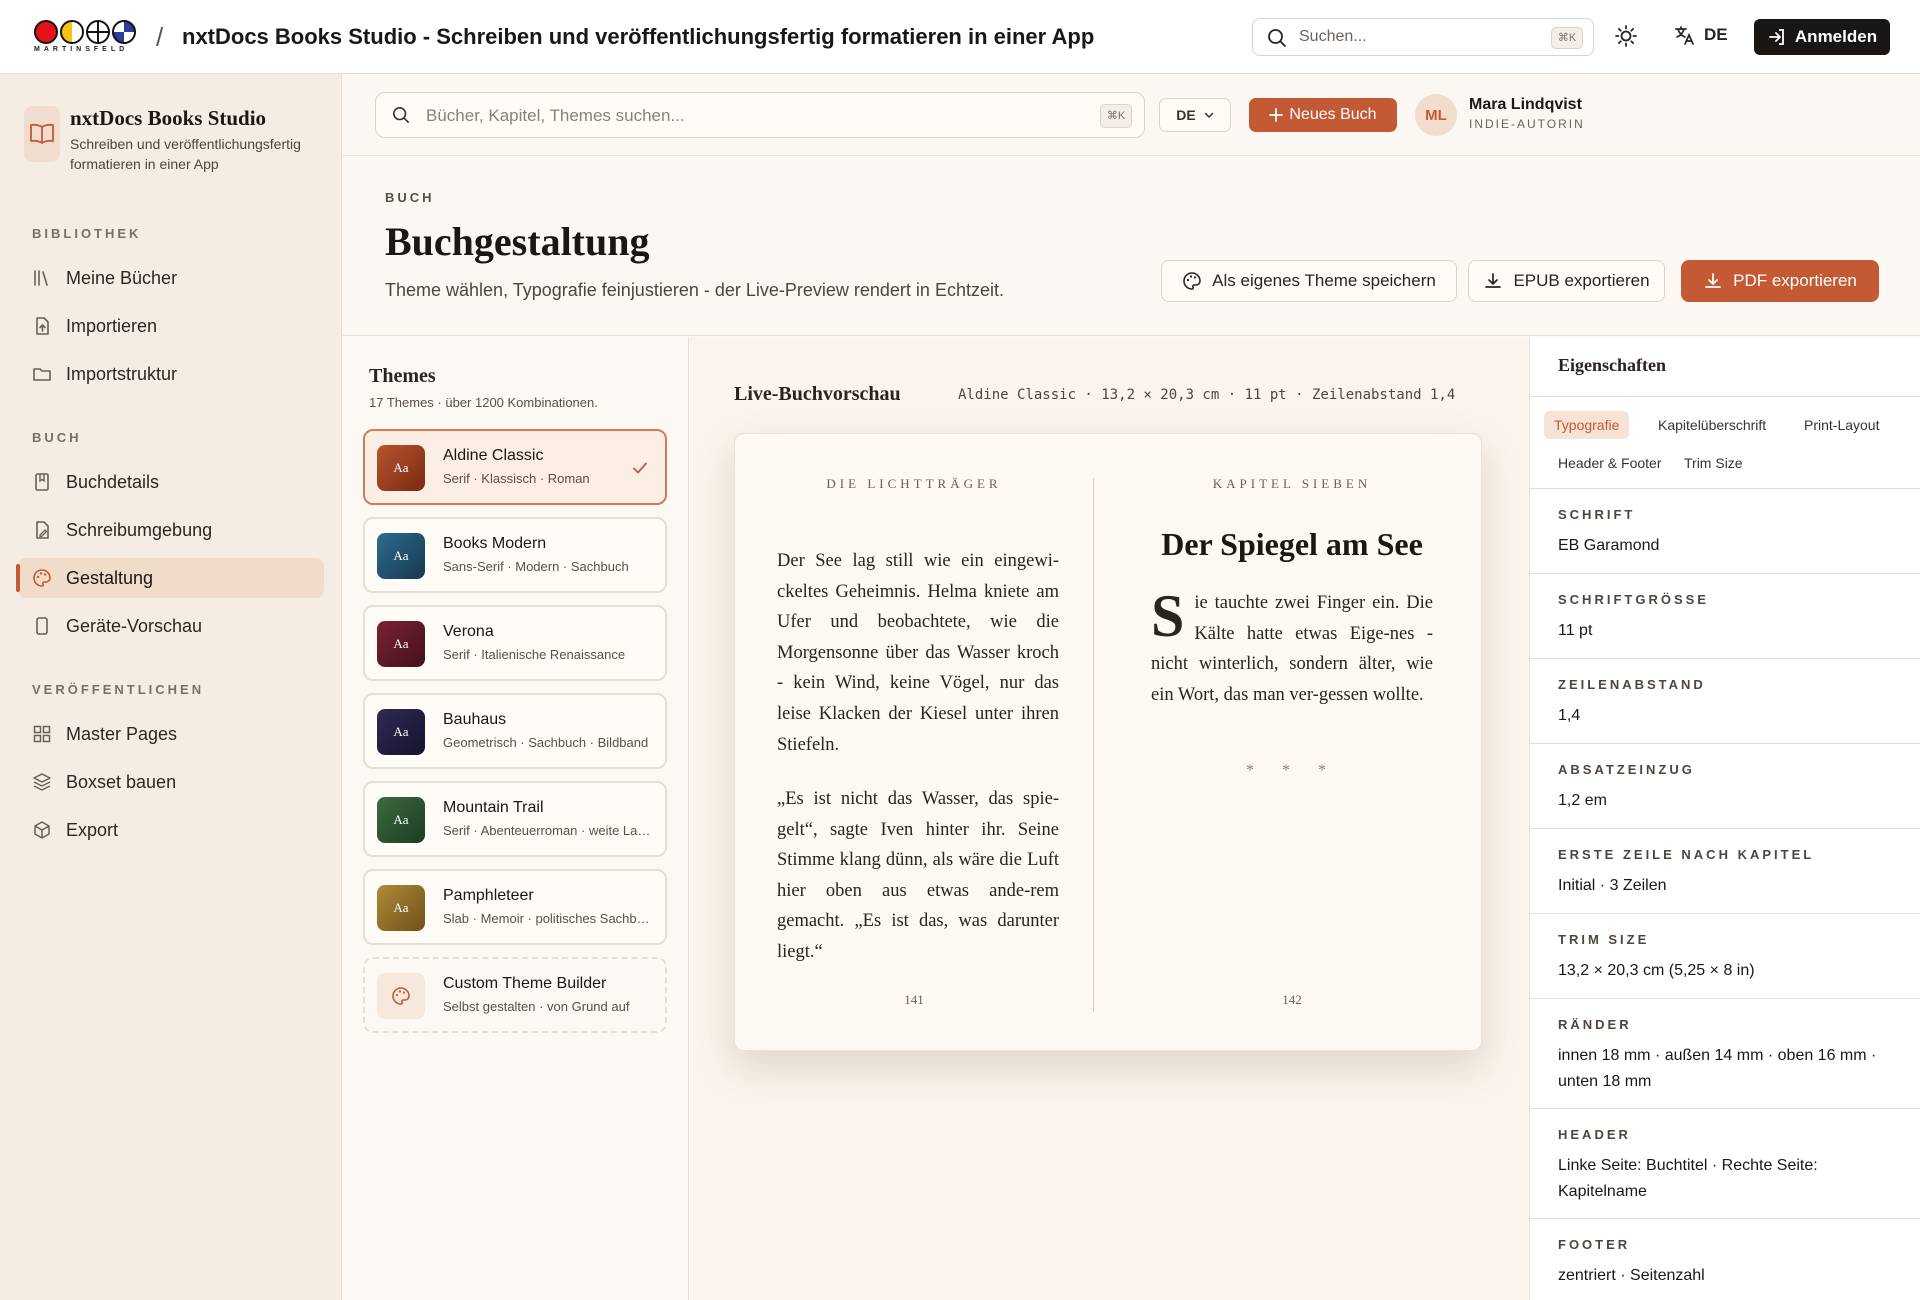  I want to click on user-name: Mara Lindqvist, so click(1525, 104).